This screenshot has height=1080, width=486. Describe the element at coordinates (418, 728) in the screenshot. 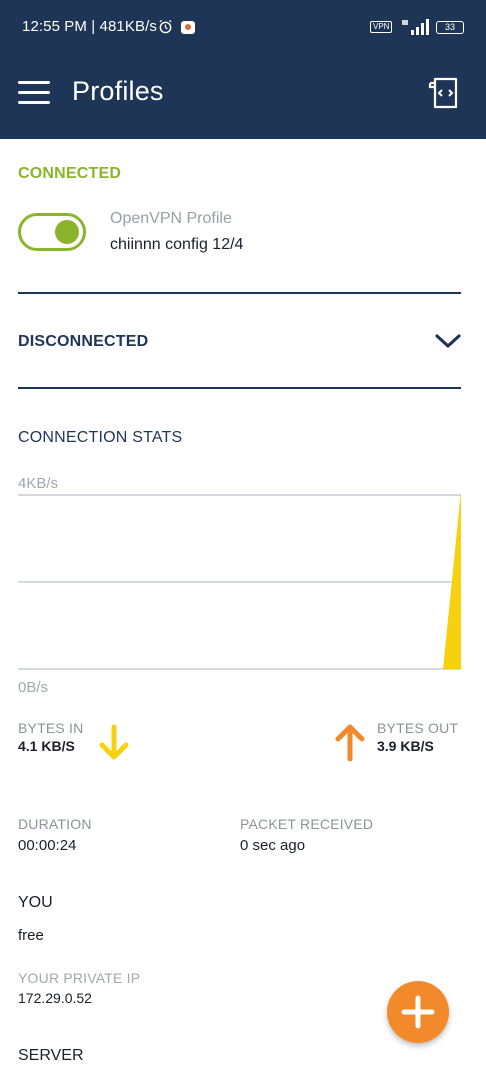

I see `bytes-out-label: BYTES OUT` at that location.